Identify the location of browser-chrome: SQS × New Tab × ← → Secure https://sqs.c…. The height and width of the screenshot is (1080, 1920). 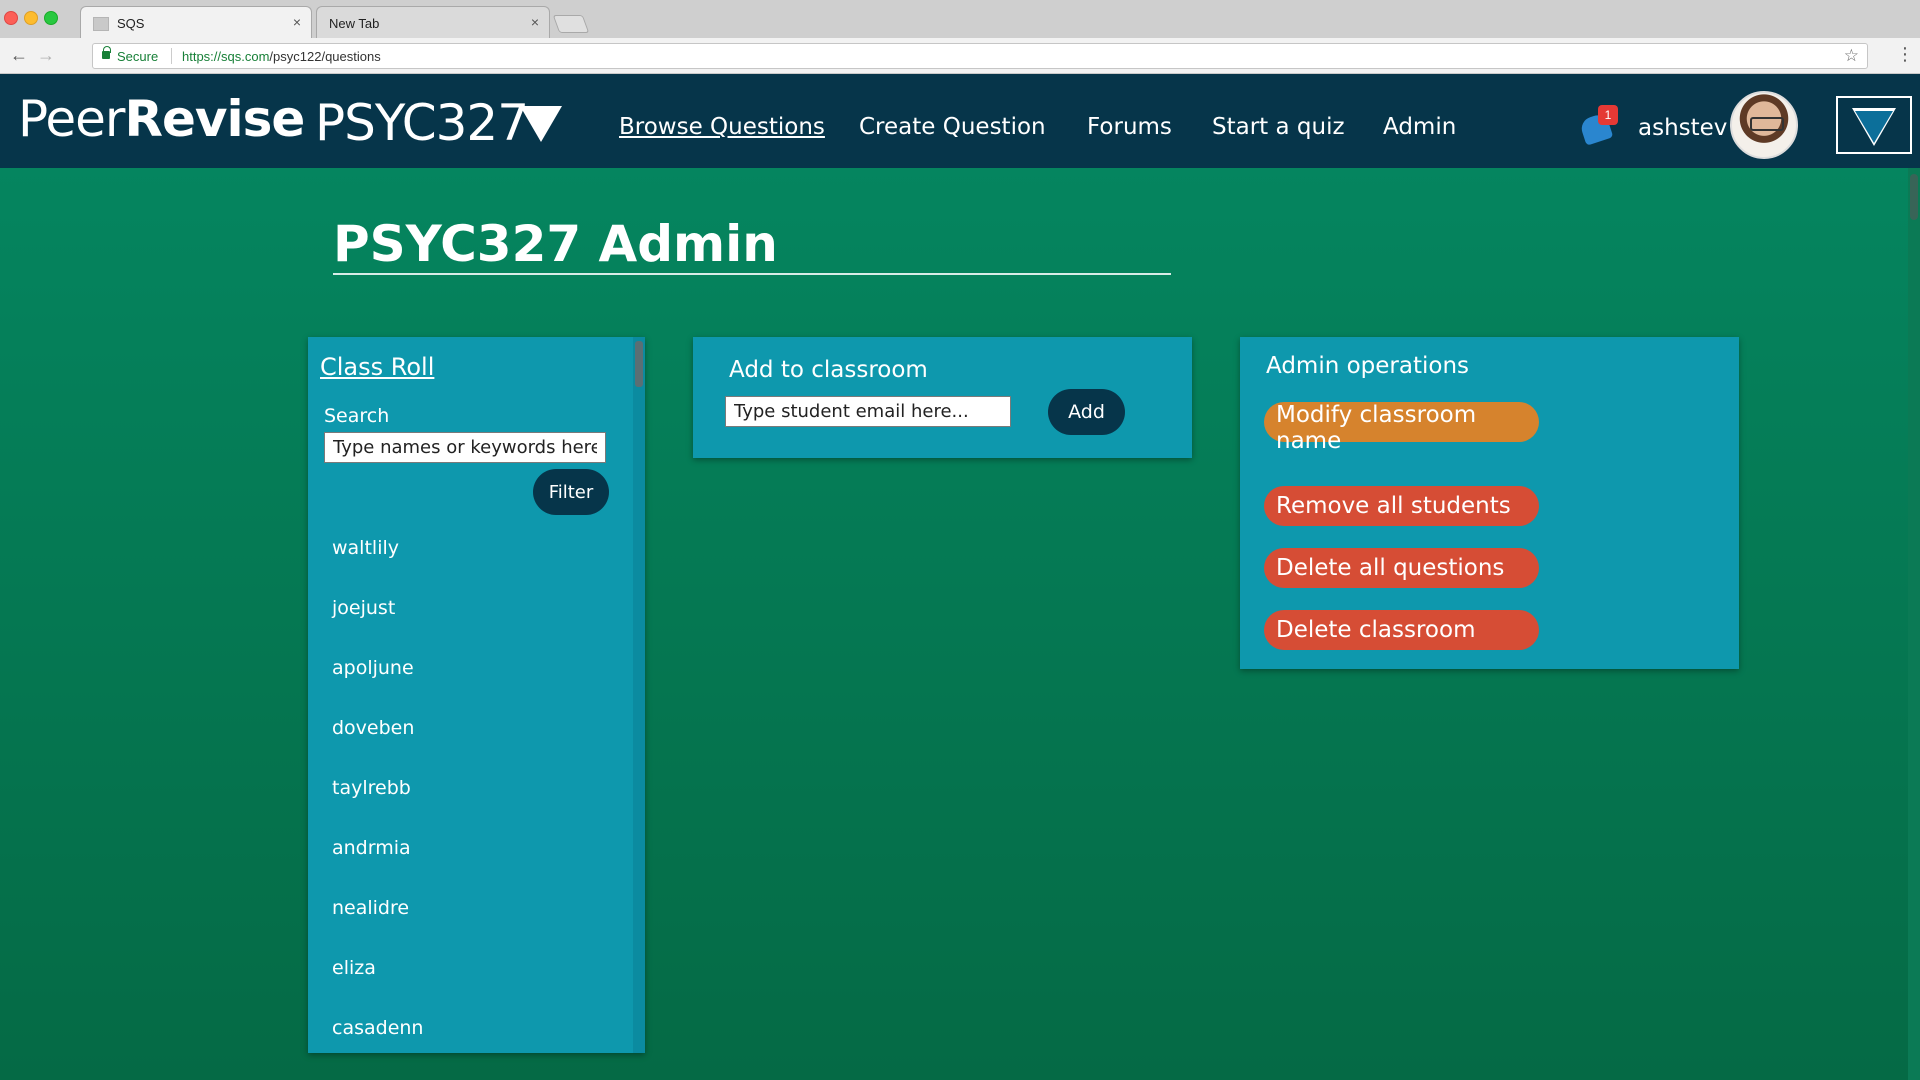
(960, 37).